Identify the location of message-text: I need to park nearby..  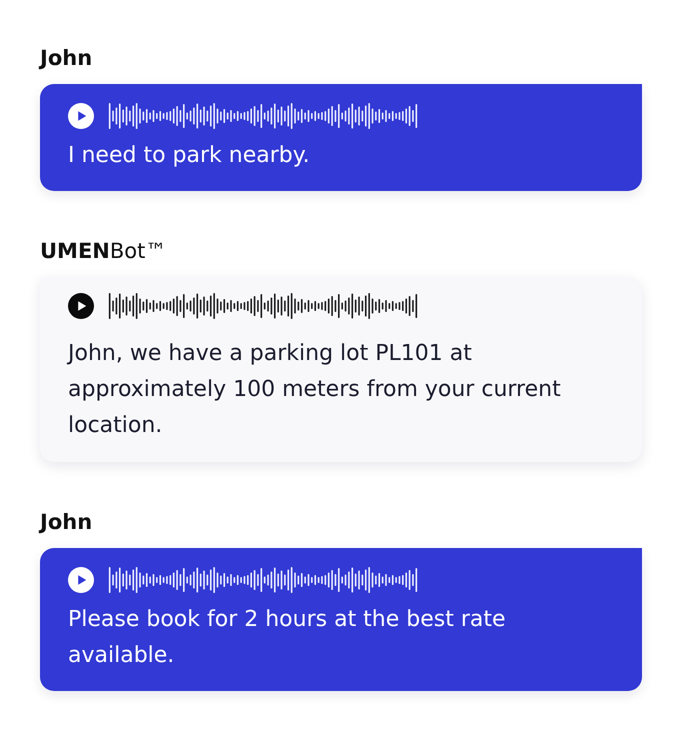
(189, 156).